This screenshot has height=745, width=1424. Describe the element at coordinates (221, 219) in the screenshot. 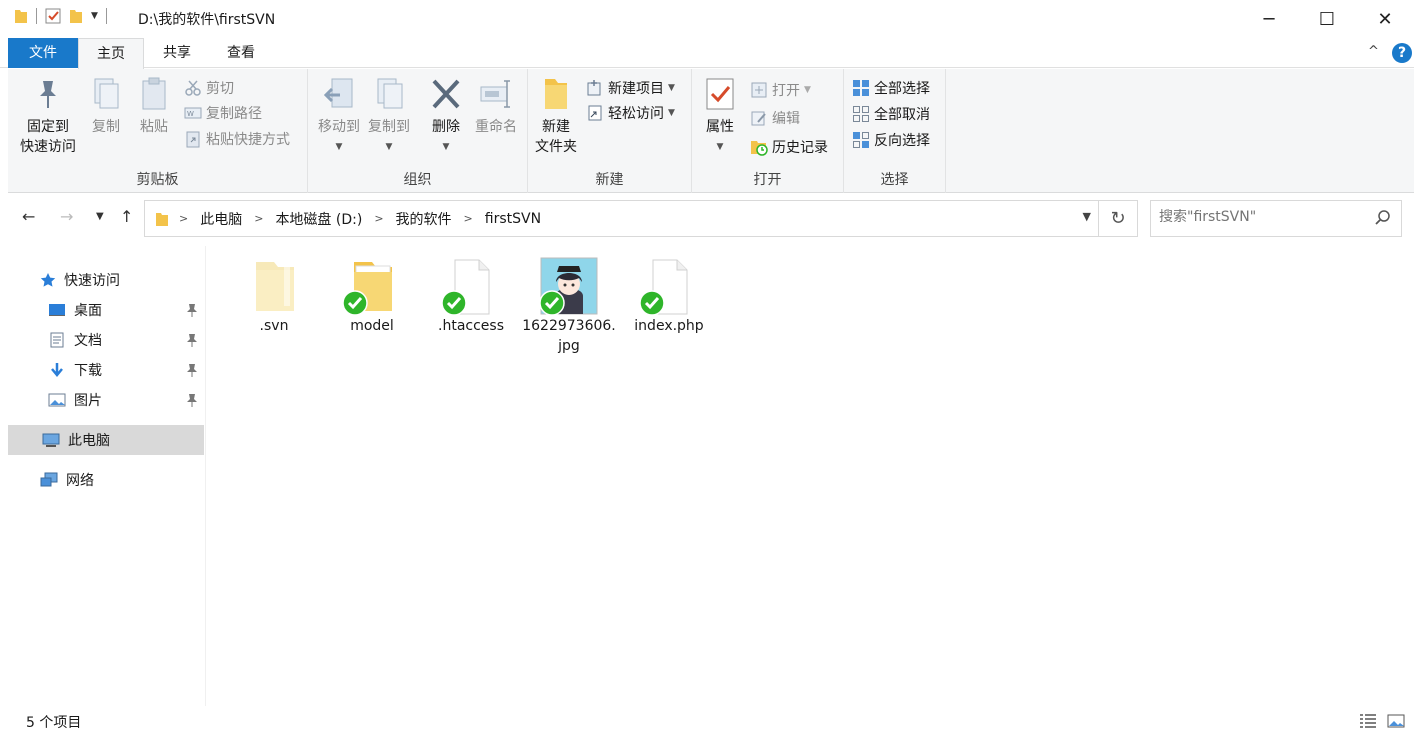

I see `breadcrumb-this-pc: 此电脑` at that location.